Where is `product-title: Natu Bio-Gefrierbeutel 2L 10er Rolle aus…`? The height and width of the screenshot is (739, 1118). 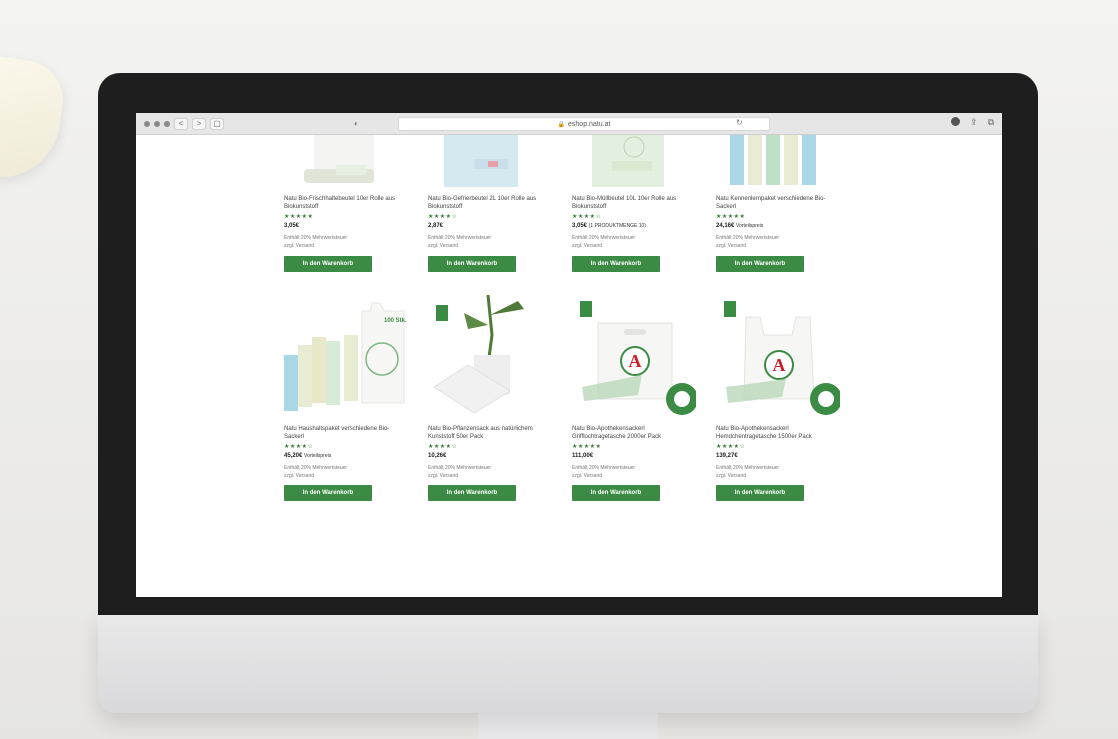 product-title: Natu Bio-Gefrierbeutel 2L 10er Rolle aus… is located at coordinates (490, 203).